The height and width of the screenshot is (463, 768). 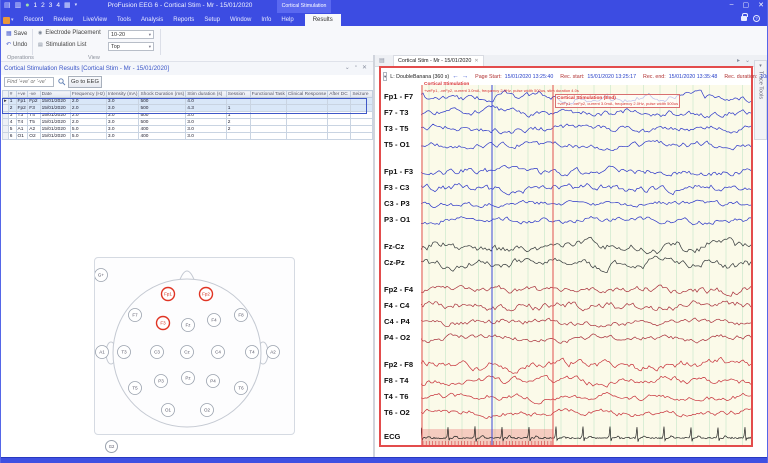 What do you see at coordinates (33, 20) in the screenshot?
I see `menu-tab-record: Record` at bounding box center [33, 20].